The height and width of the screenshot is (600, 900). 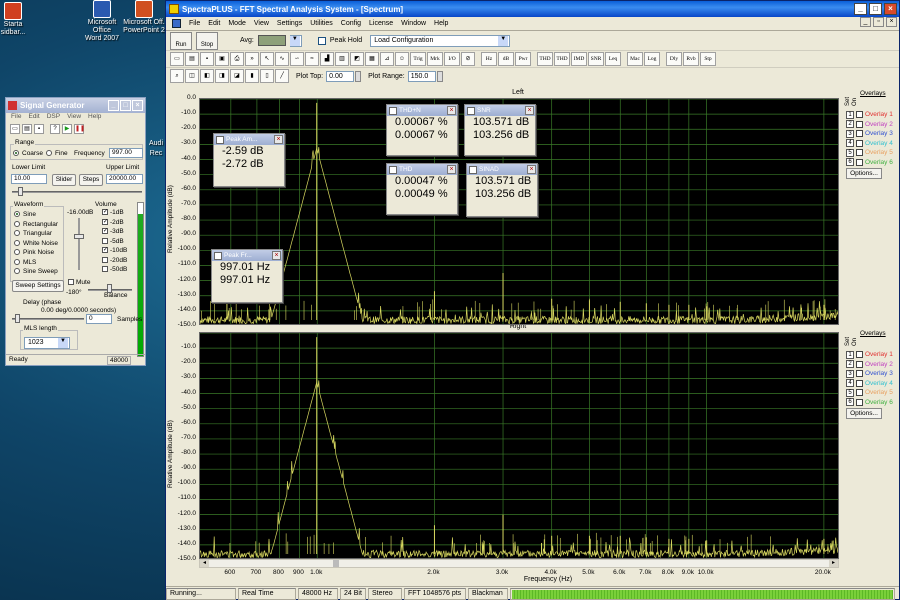 I want to click on waveform-radio: White Noise, so click(x=36, y=243).